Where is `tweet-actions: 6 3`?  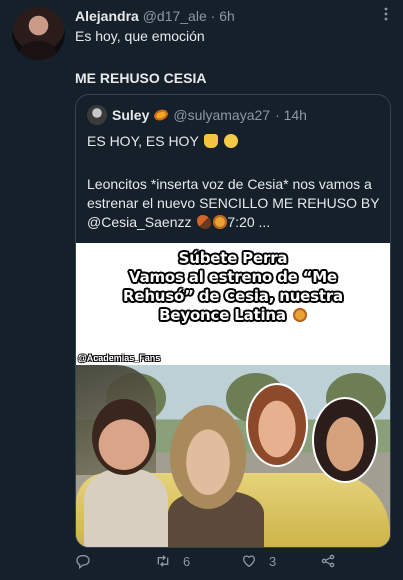
tweet-actions: 6 3 is located at coordinates (225, 564).